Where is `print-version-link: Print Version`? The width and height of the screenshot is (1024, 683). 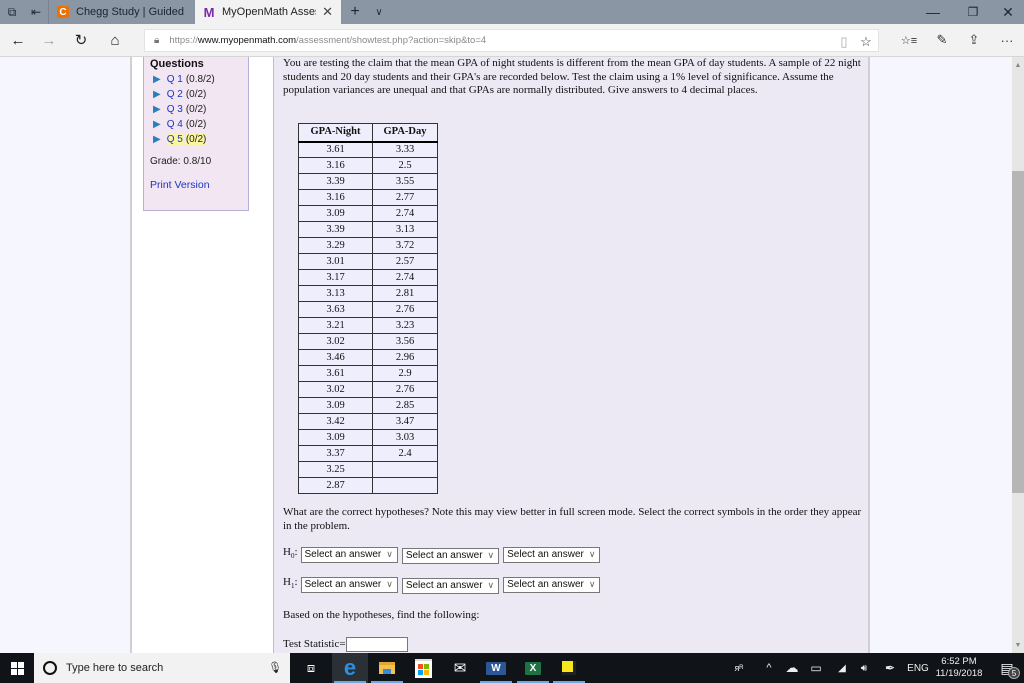
print-version-link: Print Version is located at coordinates (196, 185).